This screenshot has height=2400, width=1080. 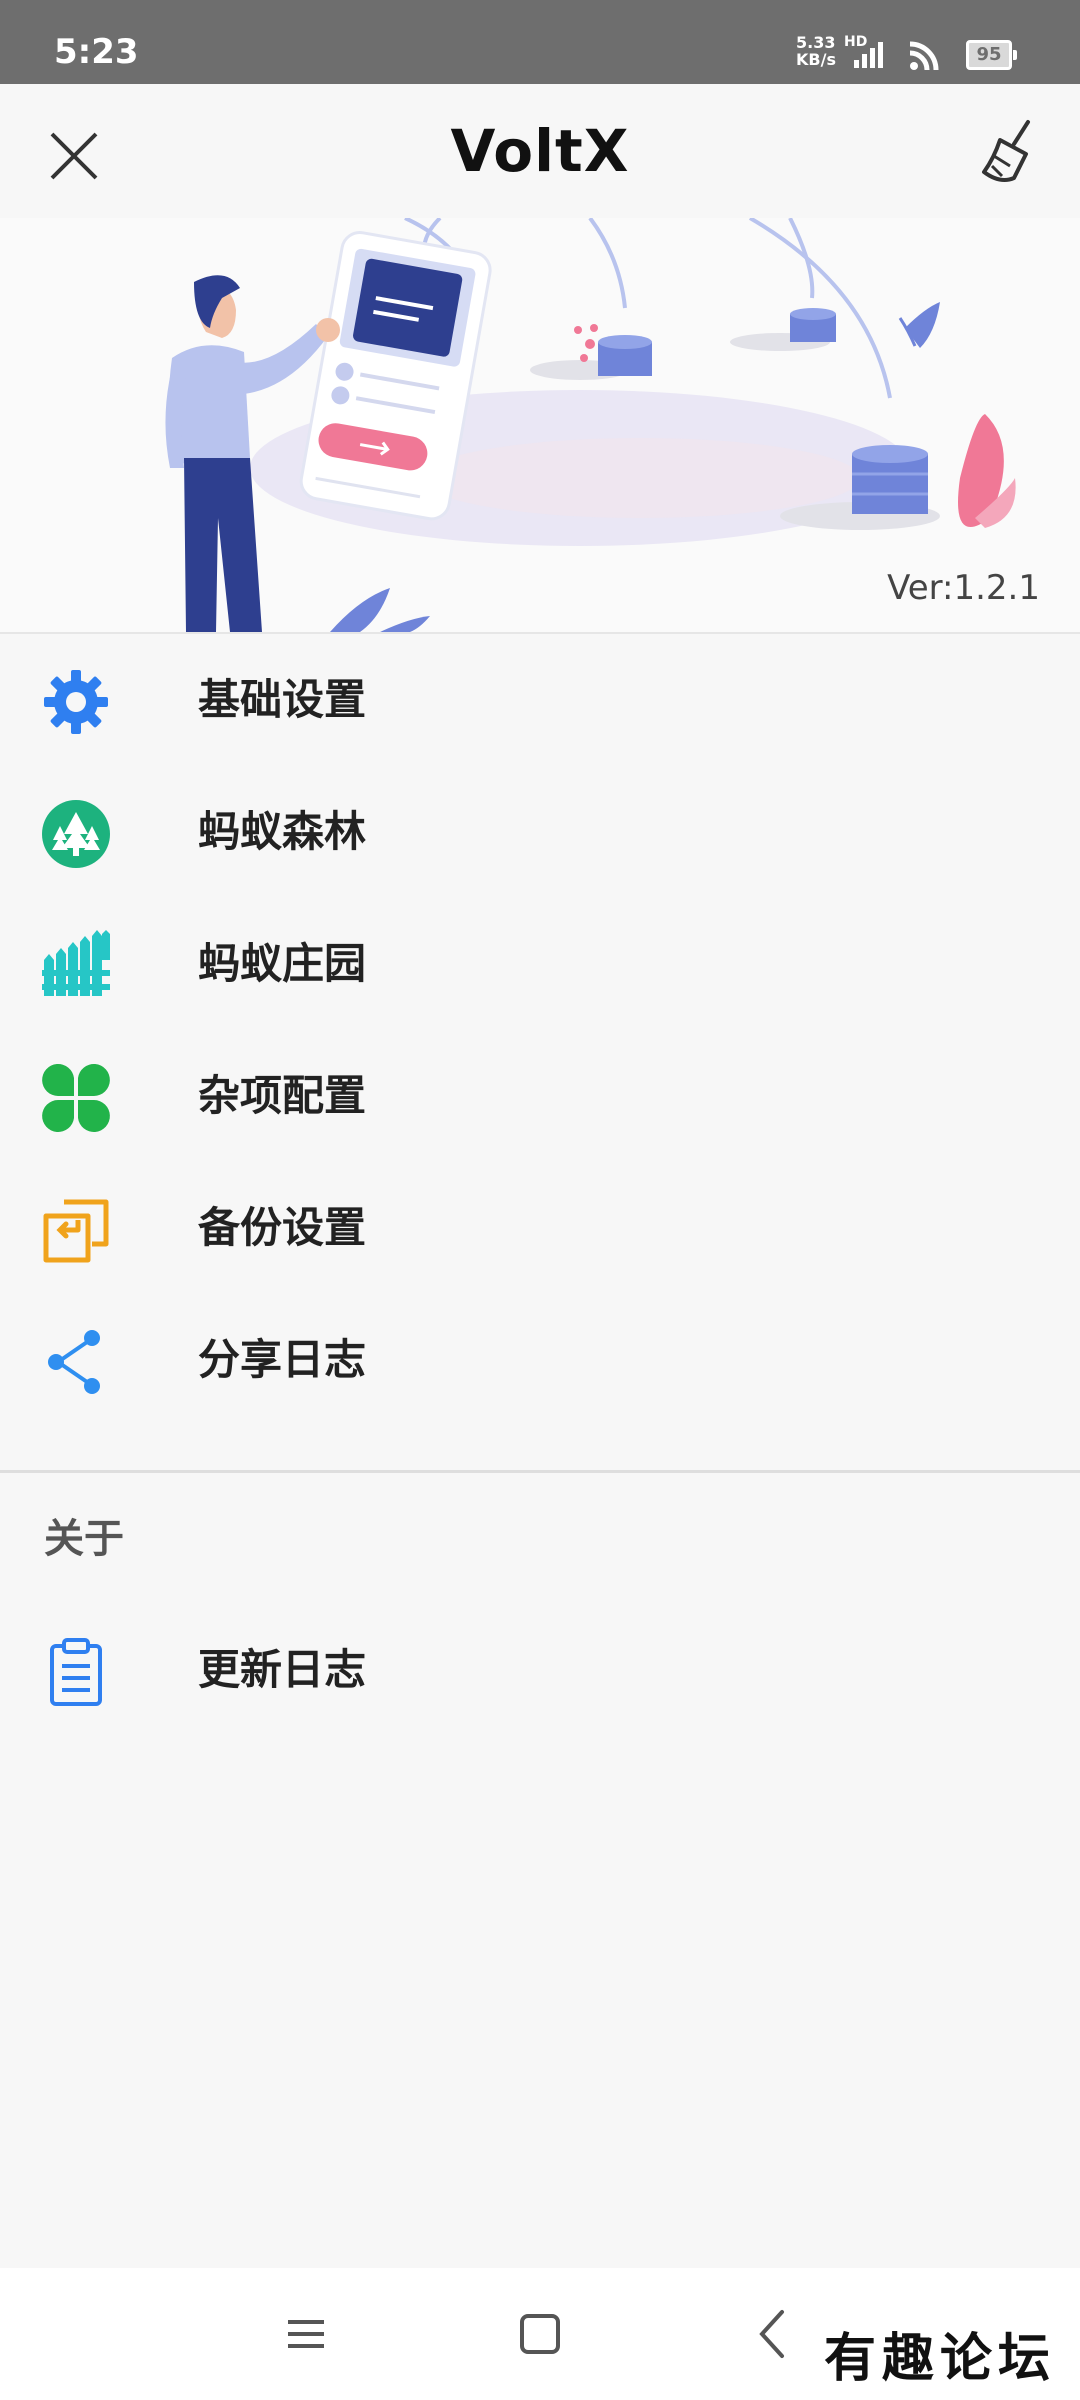 I want to click on status-bar: 5:23 5.33 KB/s HD 95, so click(x=540, y=42).